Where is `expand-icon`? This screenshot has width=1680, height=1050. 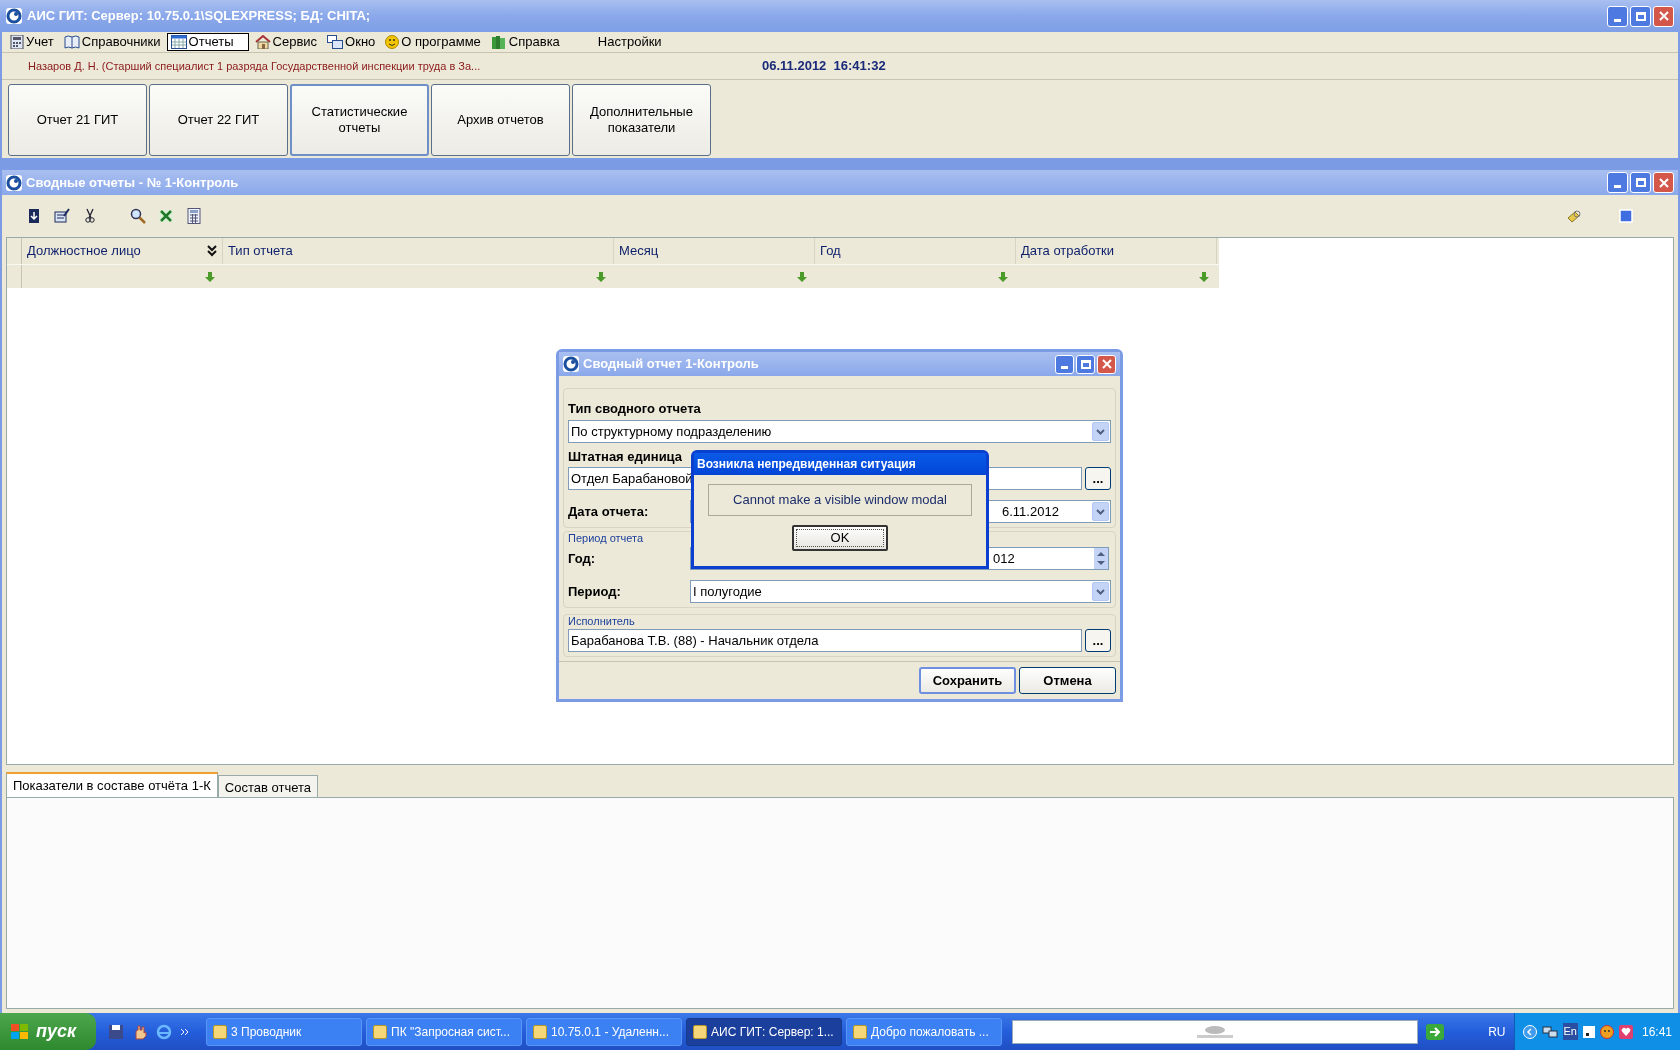 expand-icon is located at coordinates (212, 251).